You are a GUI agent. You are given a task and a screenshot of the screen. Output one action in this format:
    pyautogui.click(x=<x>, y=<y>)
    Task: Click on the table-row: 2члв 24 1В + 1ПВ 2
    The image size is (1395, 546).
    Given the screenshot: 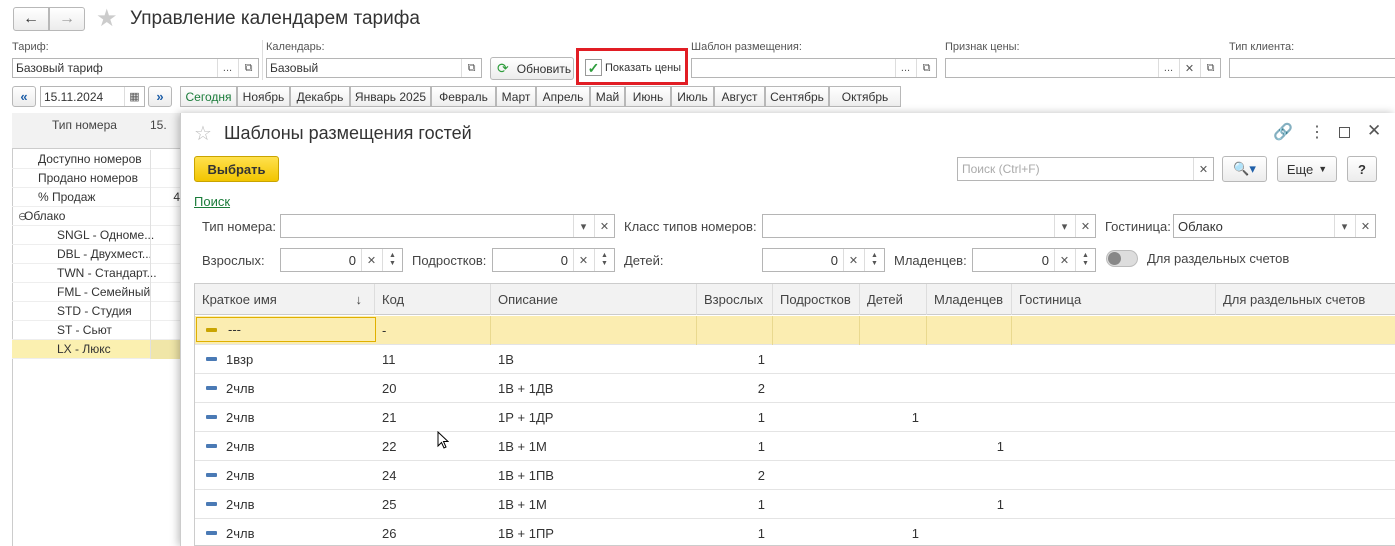 What is the action you would take?
    pyautogui.click(x=795, y=475)
    